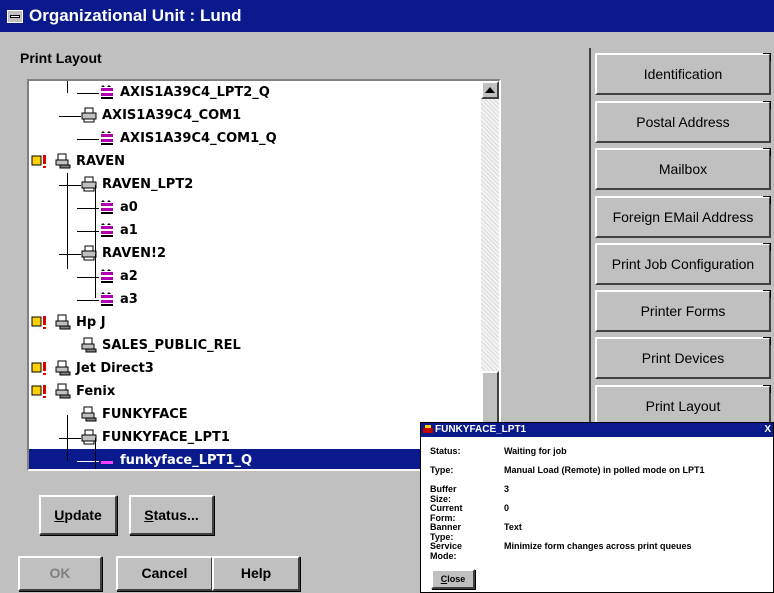  What do you see at coordinates (129, 207) in the screenshot?
I see `tree-item-label: a0` at bounding box center [129, 207].